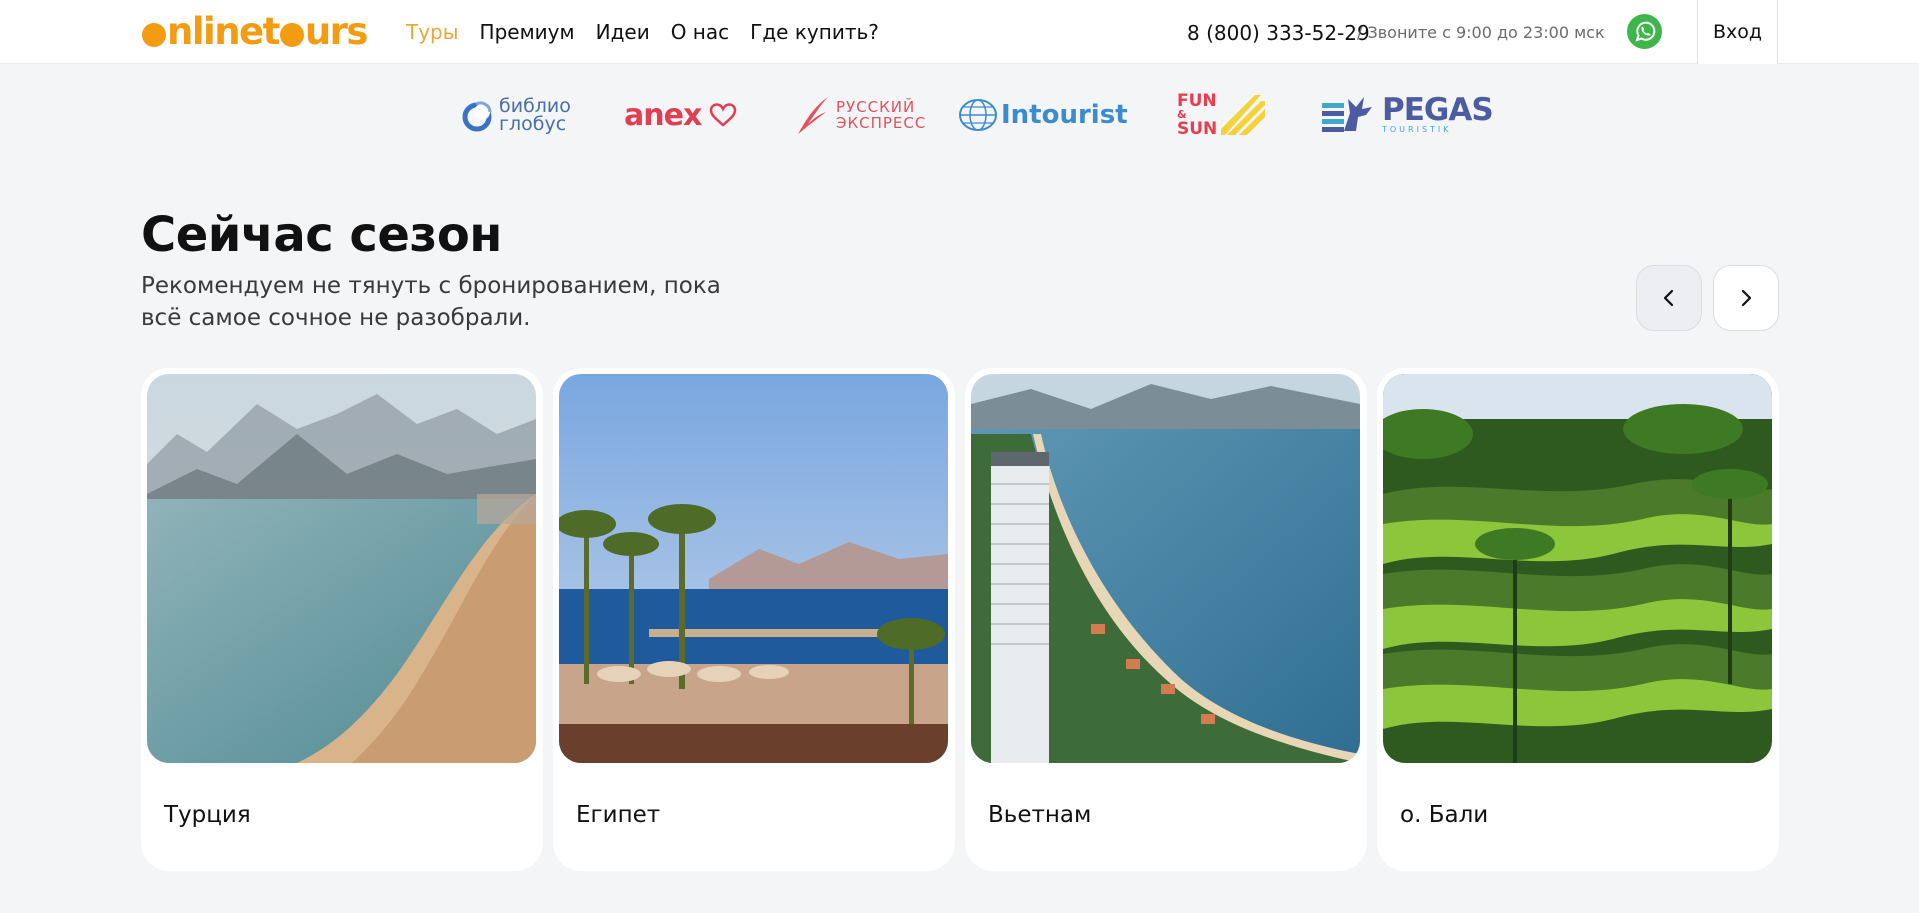  I want to click on destination-card-turkey: Турция, so click(342, 619).